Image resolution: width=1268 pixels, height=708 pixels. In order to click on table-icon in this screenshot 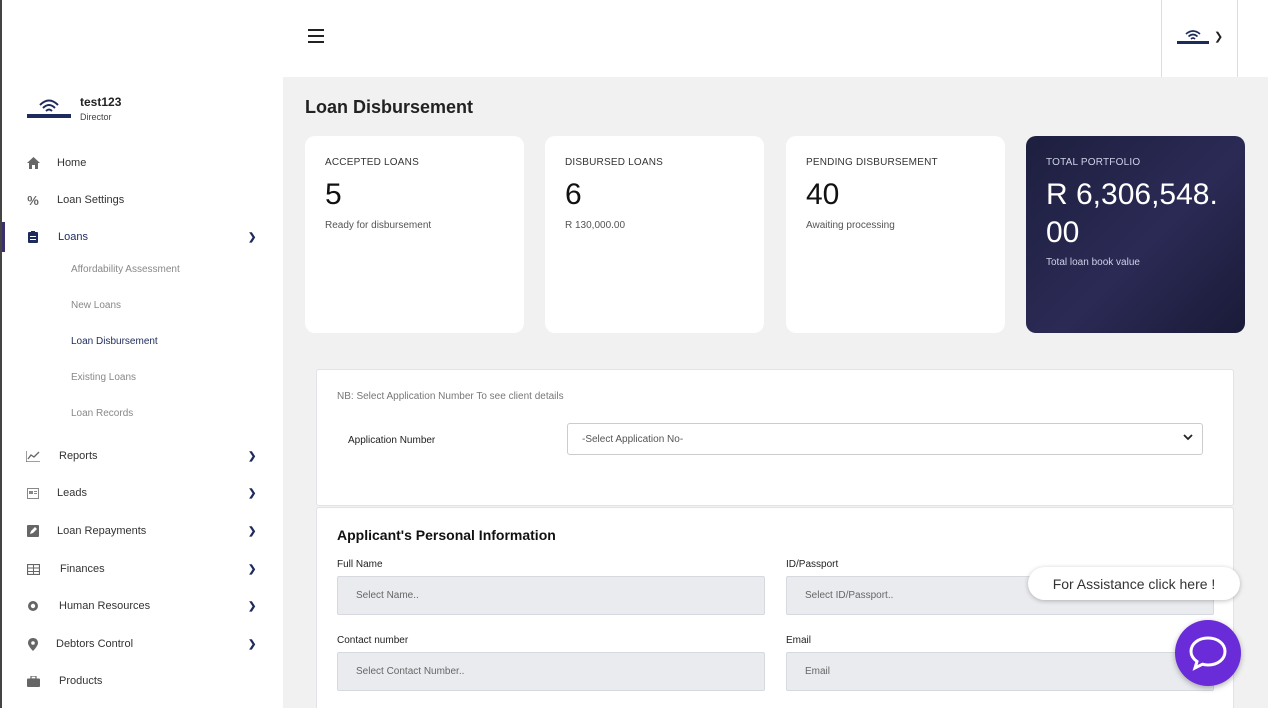, I will do `click(33, 569)`.